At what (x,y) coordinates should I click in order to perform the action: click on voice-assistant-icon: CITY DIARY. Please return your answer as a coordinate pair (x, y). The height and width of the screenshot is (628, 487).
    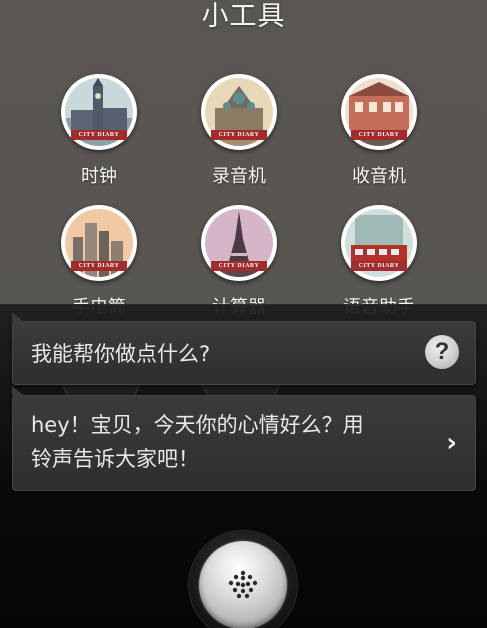
    Looking at the image, I should click on (379, 243).